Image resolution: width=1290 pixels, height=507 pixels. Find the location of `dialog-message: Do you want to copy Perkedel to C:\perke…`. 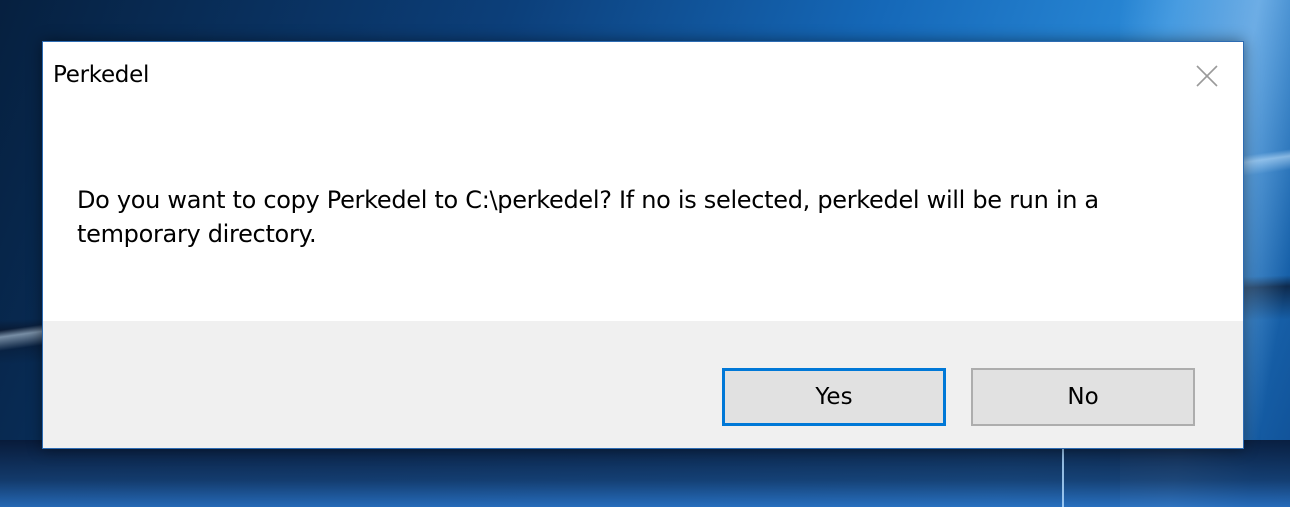

dialog-message: Do you want to copy Perkedel to C:\perke… is located at coordinates (588, 217).